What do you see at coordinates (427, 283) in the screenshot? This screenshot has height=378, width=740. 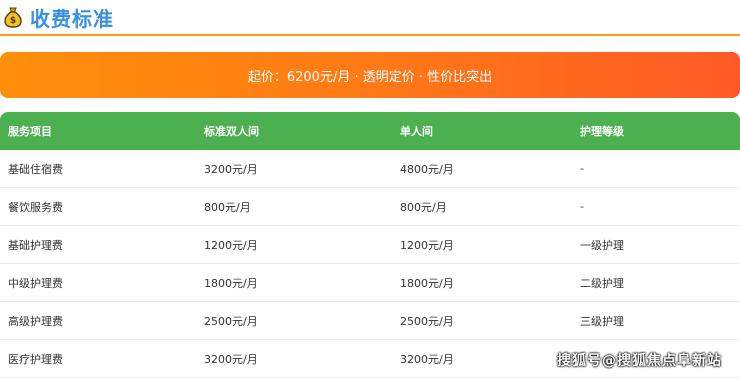 I see `cell-single-room: 1800元/月` at bounding box center [427, 283].